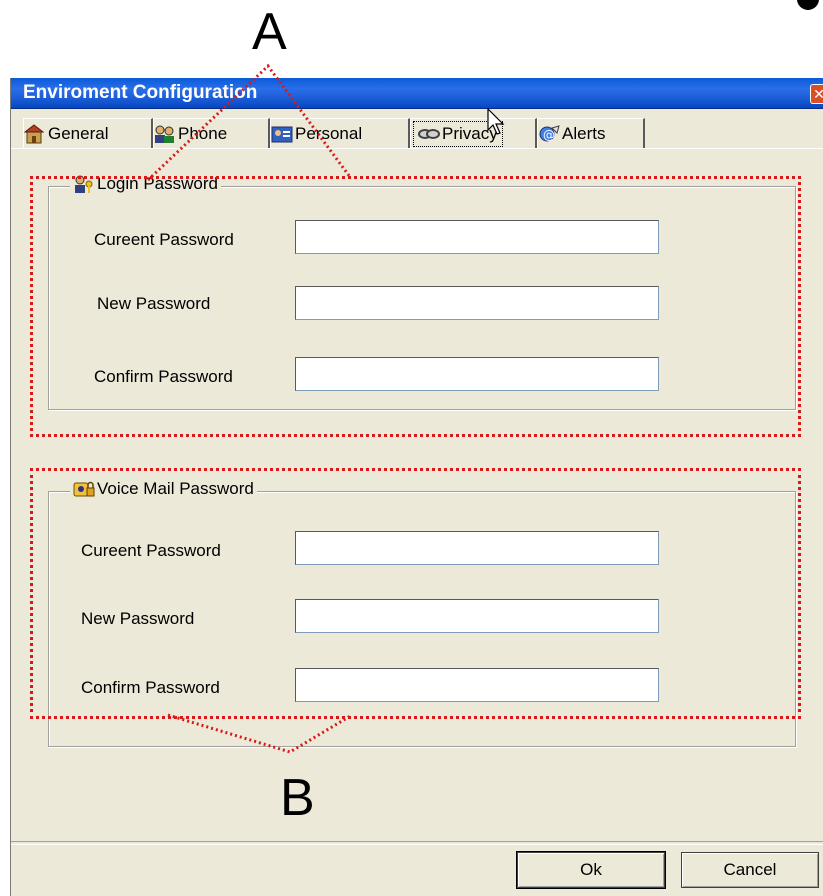  What do you see at coordinates (808, 5) in the screenshot?
I see `corner-dot` at bounding box center [808, 5].